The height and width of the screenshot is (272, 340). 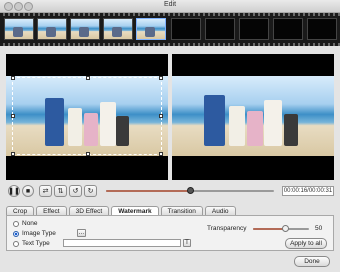 What do you see at coordinates (227, 228) in the screenshot?
I see `transparency-label: Transparency` at bounding box center [227, 228].